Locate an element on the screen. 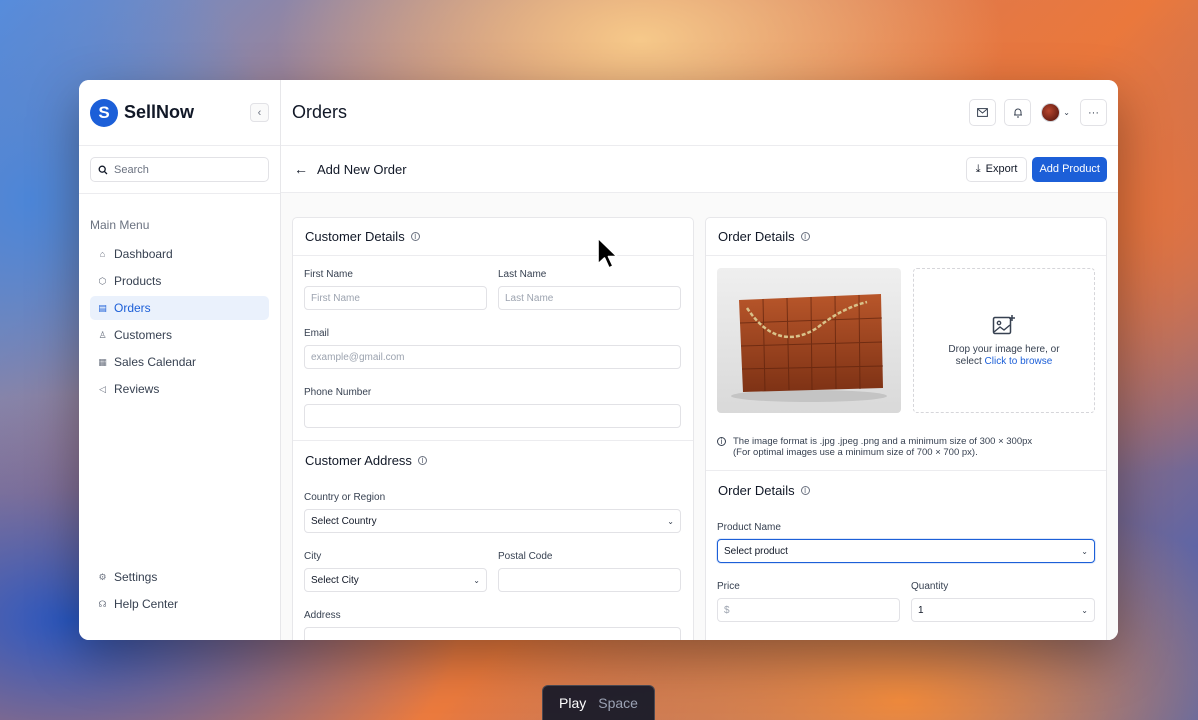 This screenshot has height=720, width=1198. dropzone-browse: select Click to browse is located at coordinates (1004, 362).